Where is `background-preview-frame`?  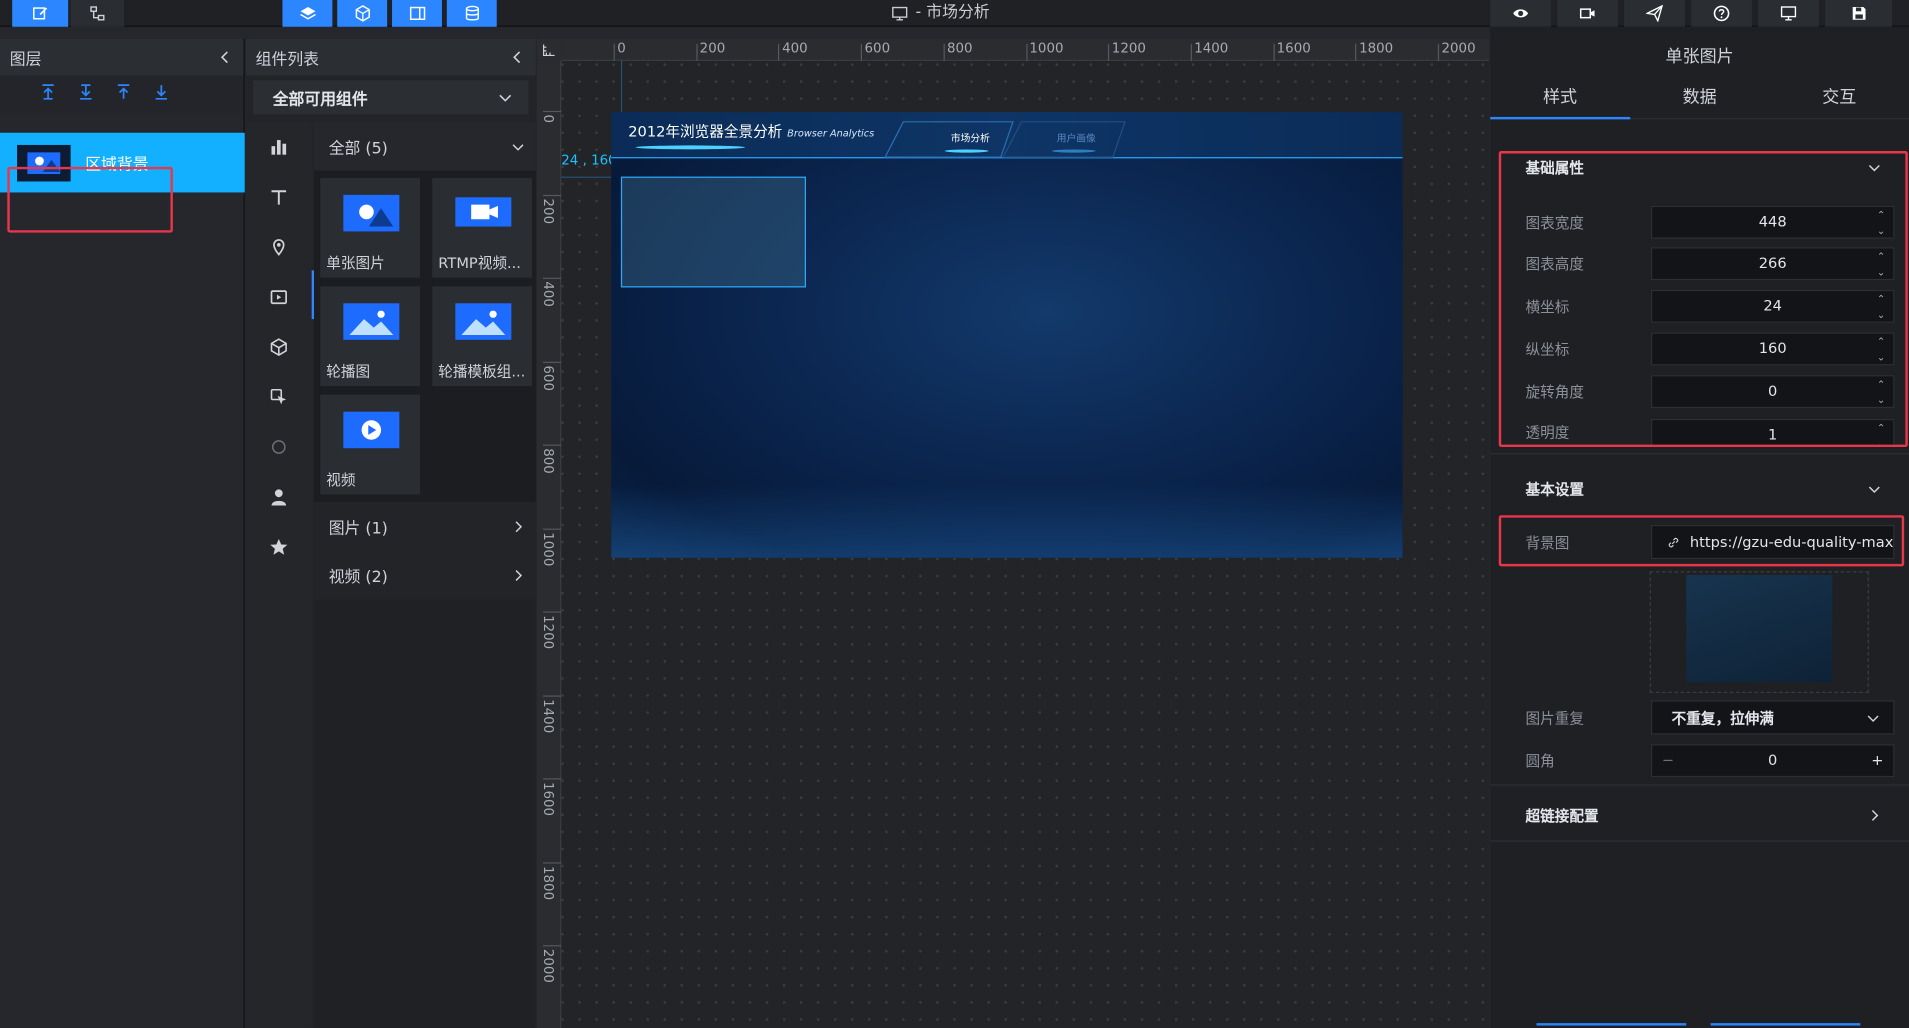 background-preview-frame is located at coordinates (1759, 632).